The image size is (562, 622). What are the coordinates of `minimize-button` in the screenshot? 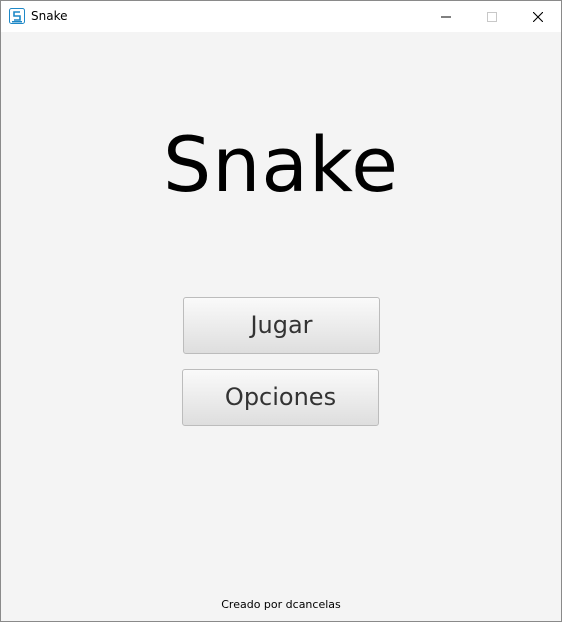 It's located at (446, 16).